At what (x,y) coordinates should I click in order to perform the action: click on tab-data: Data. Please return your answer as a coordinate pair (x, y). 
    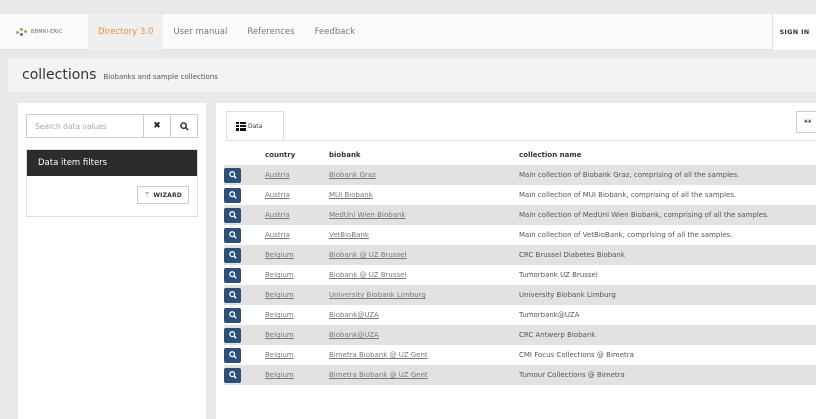
    Looking at the image, I should click on (255, 126).